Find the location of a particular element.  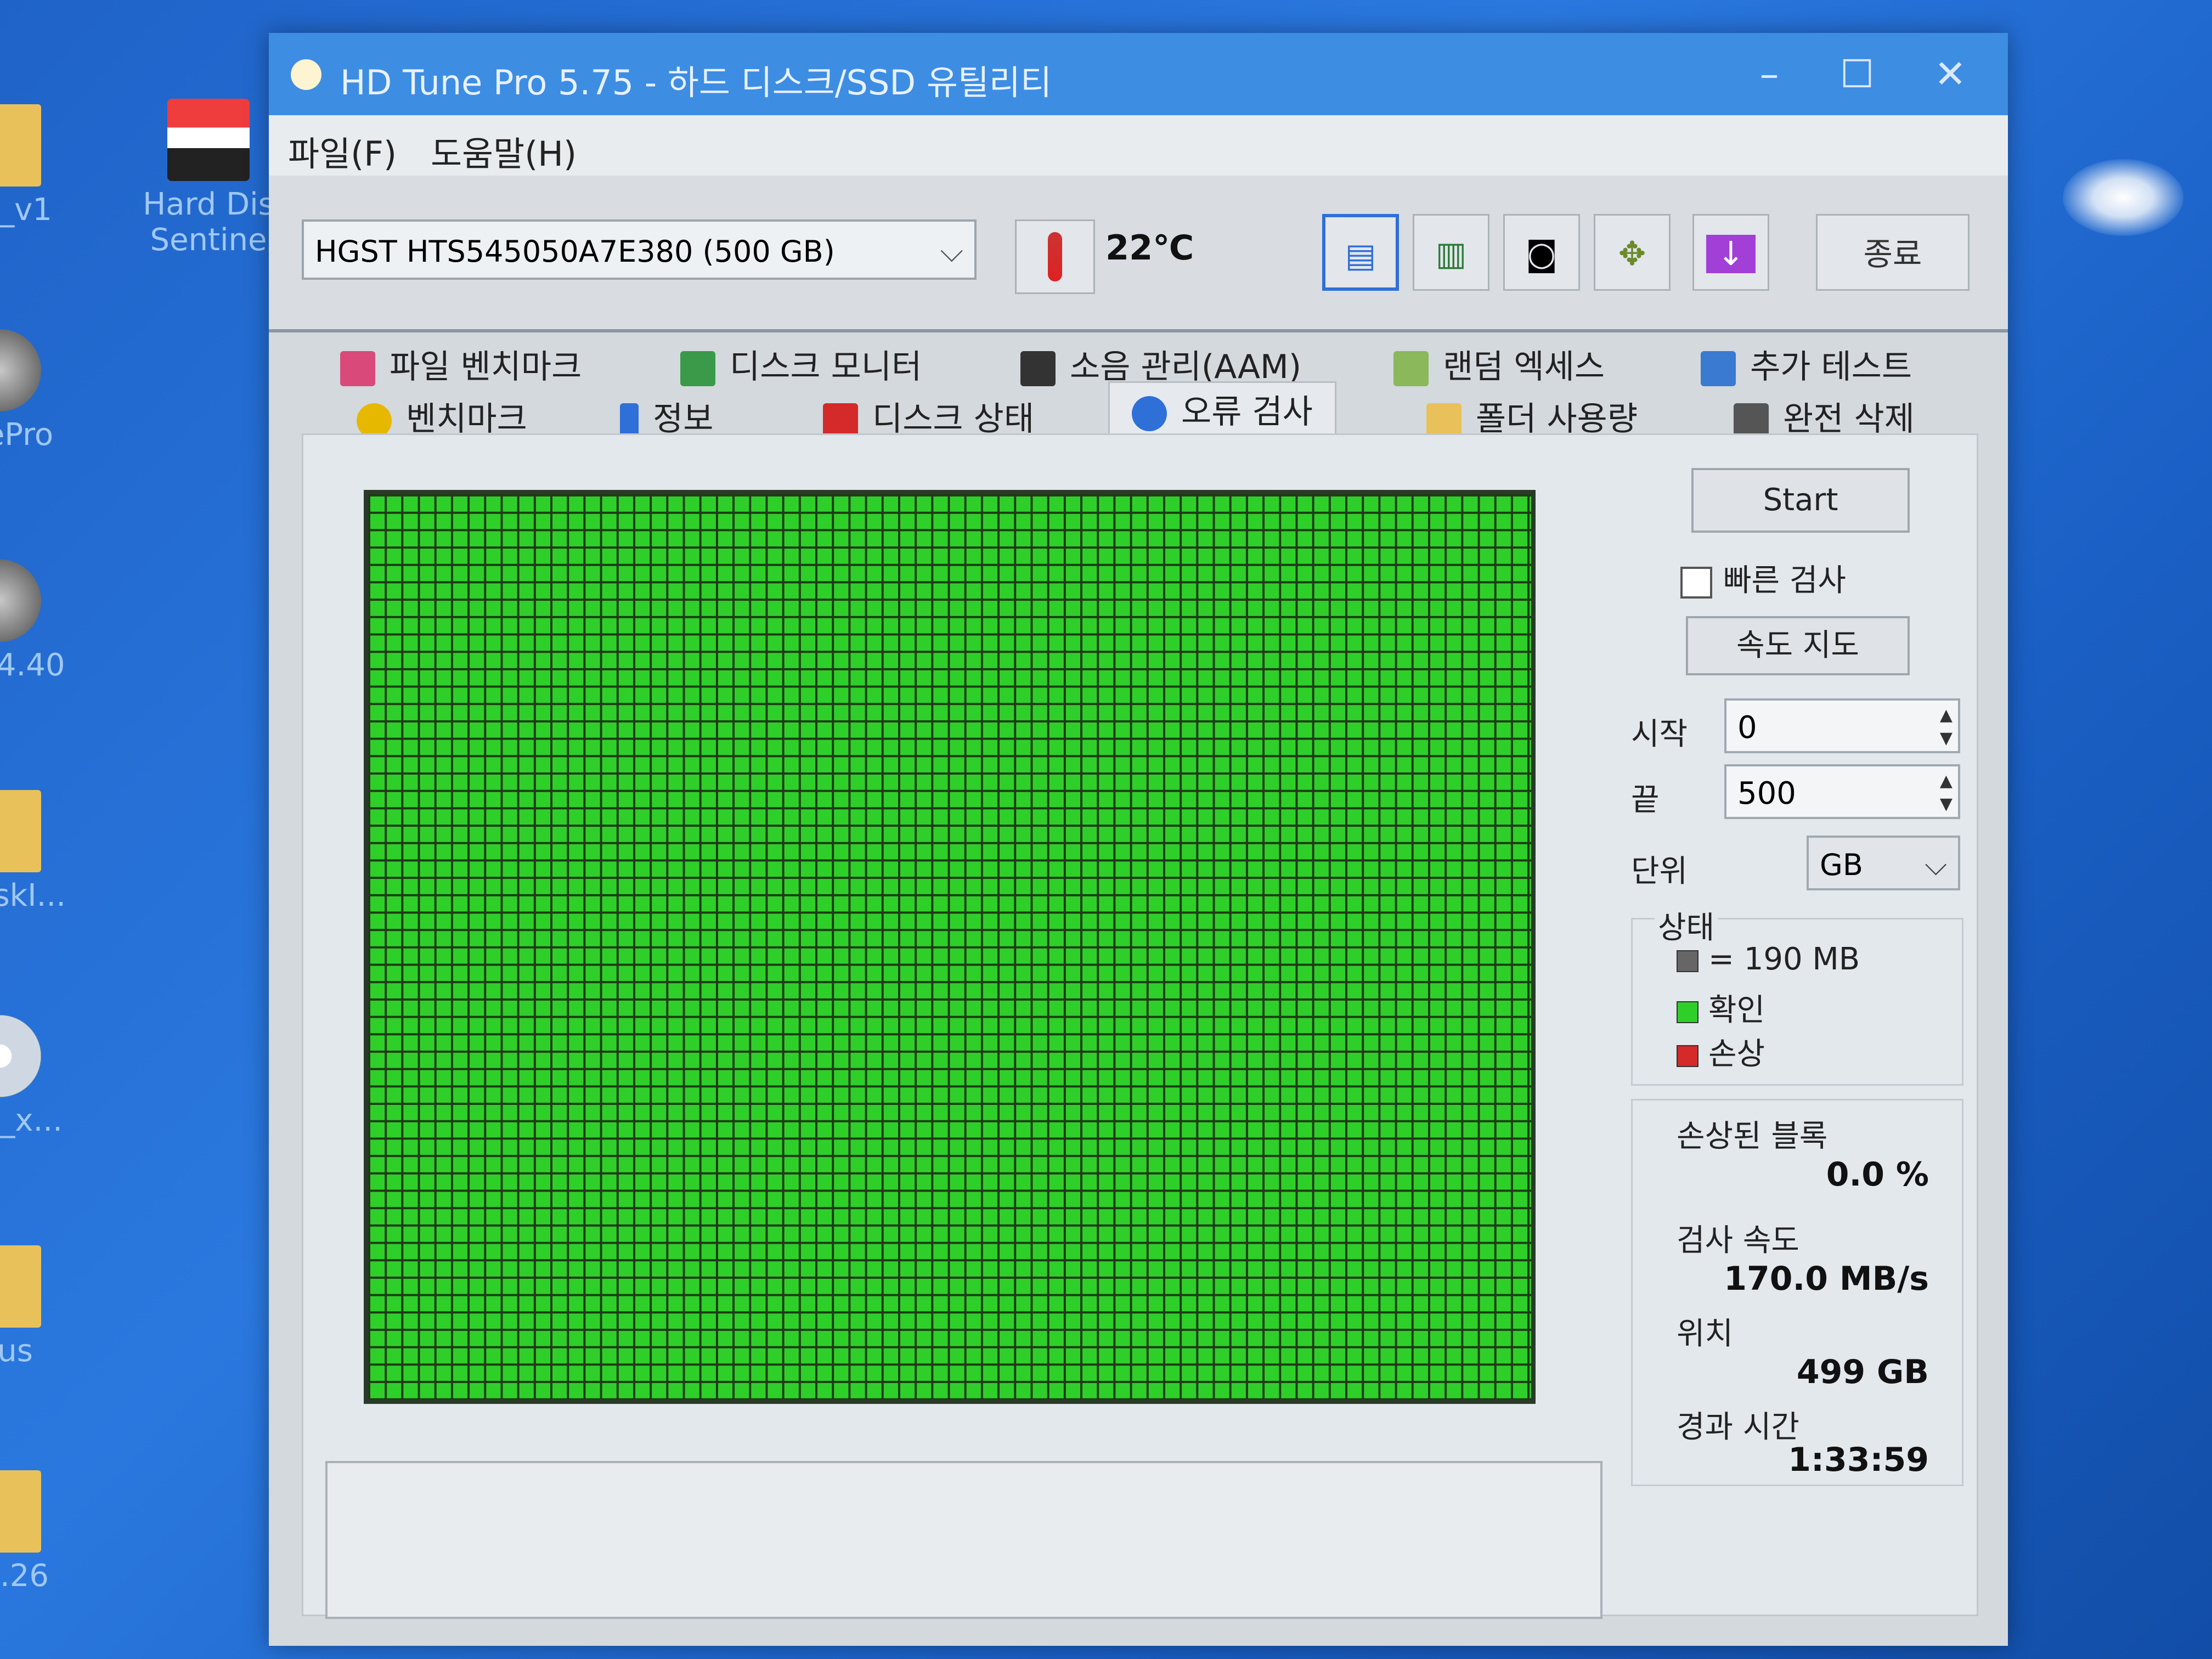

tab-extra-tests: 추가 테스트 is located at coordinates (1806, 364).